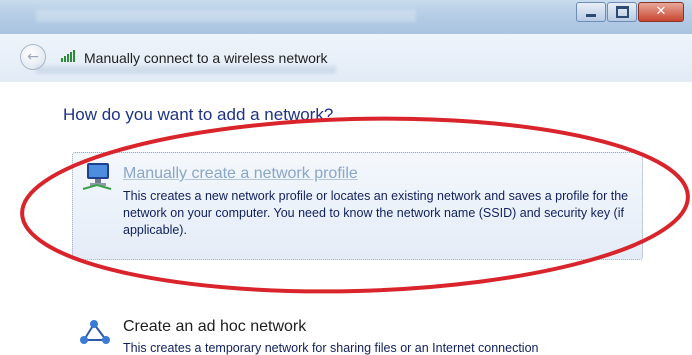  I want to click on ad-hoc-network-icon, so click(95, 332).